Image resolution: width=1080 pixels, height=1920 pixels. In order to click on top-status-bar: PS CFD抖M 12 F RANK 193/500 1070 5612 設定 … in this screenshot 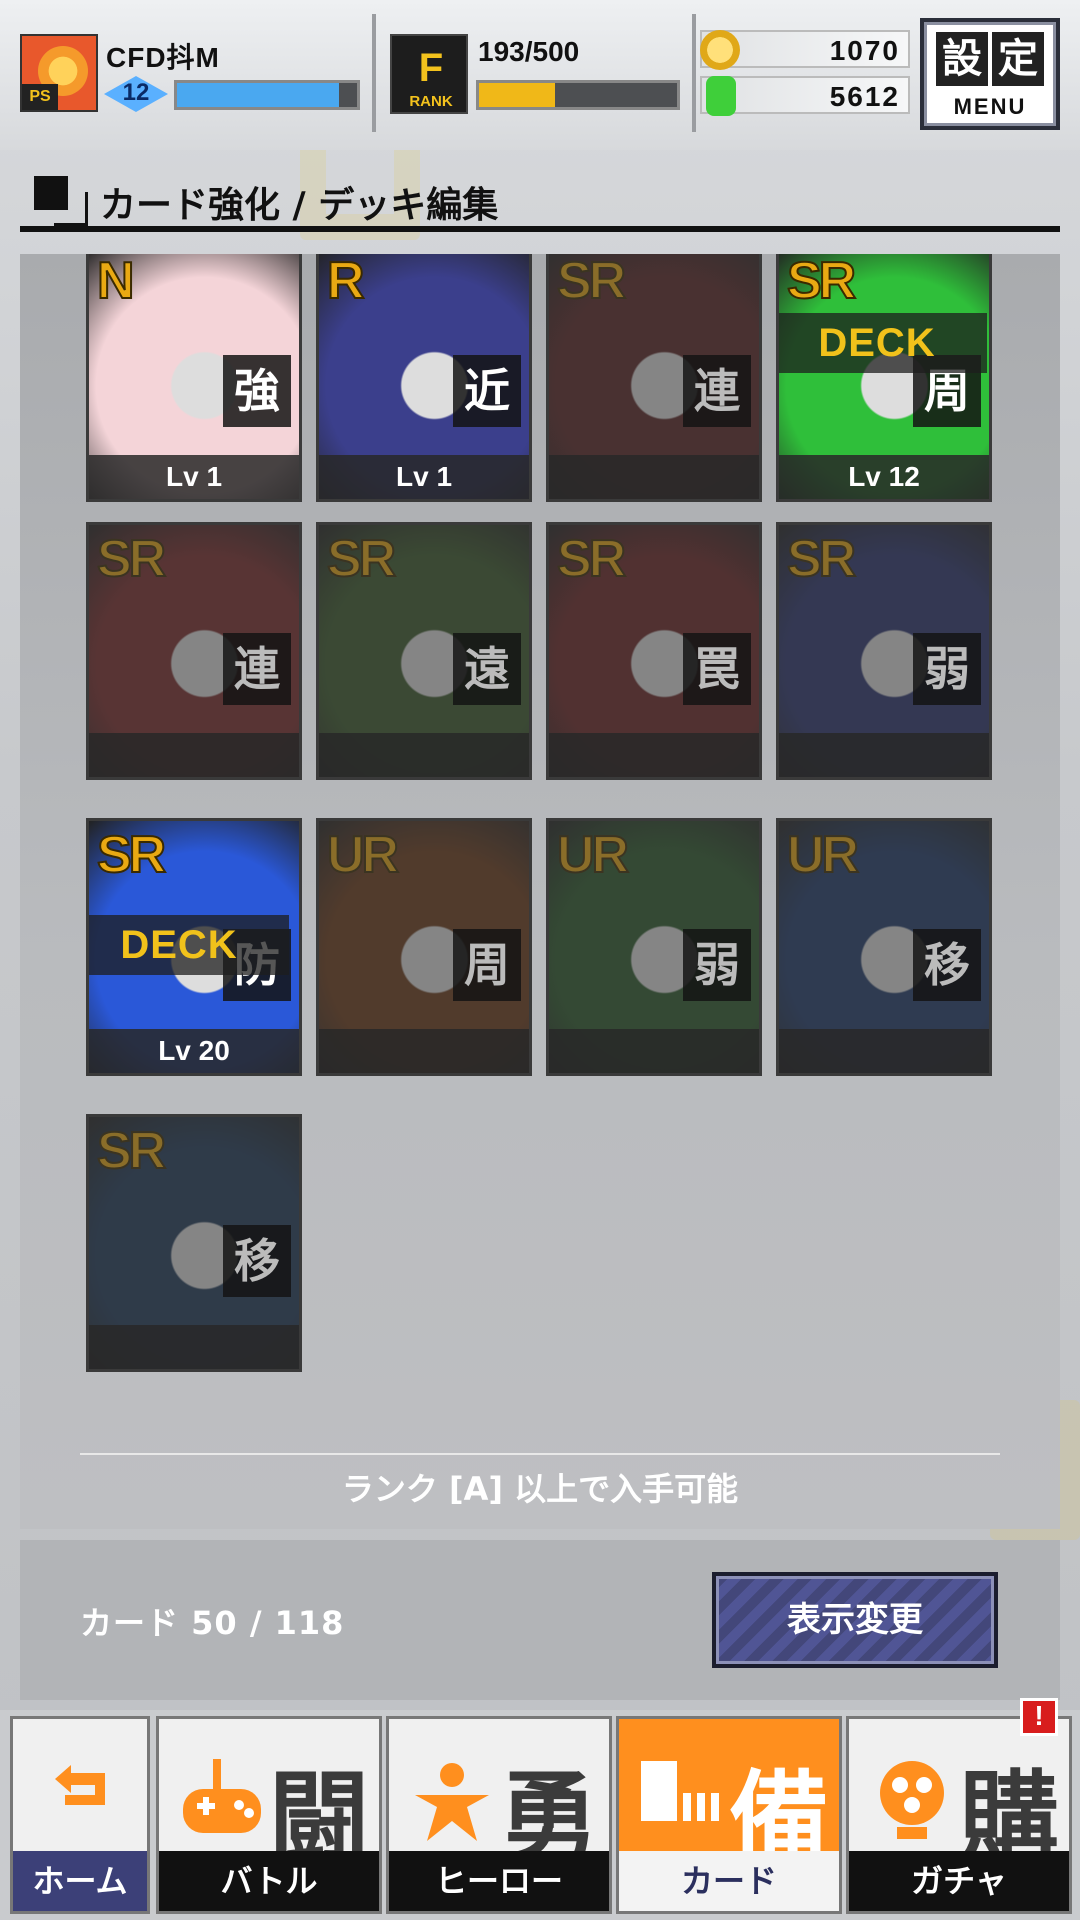, I will do `click(540, 75)`.